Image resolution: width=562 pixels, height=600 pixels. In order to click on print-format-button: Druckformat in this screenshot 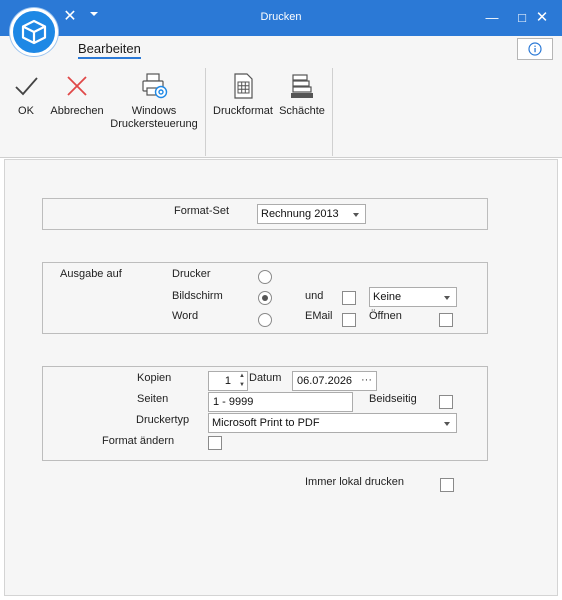, I will do `click(243, 95)`.